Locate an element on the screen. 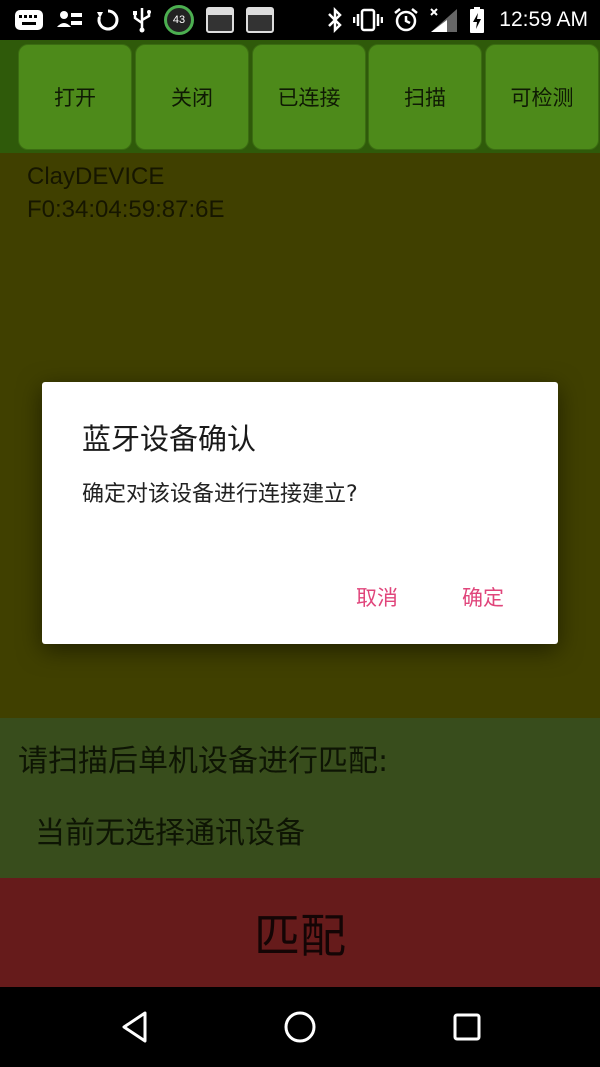 This screenshot has height=1067, width=600. dialog-cancel-button: 取消 is located at coordinates (377, 597).